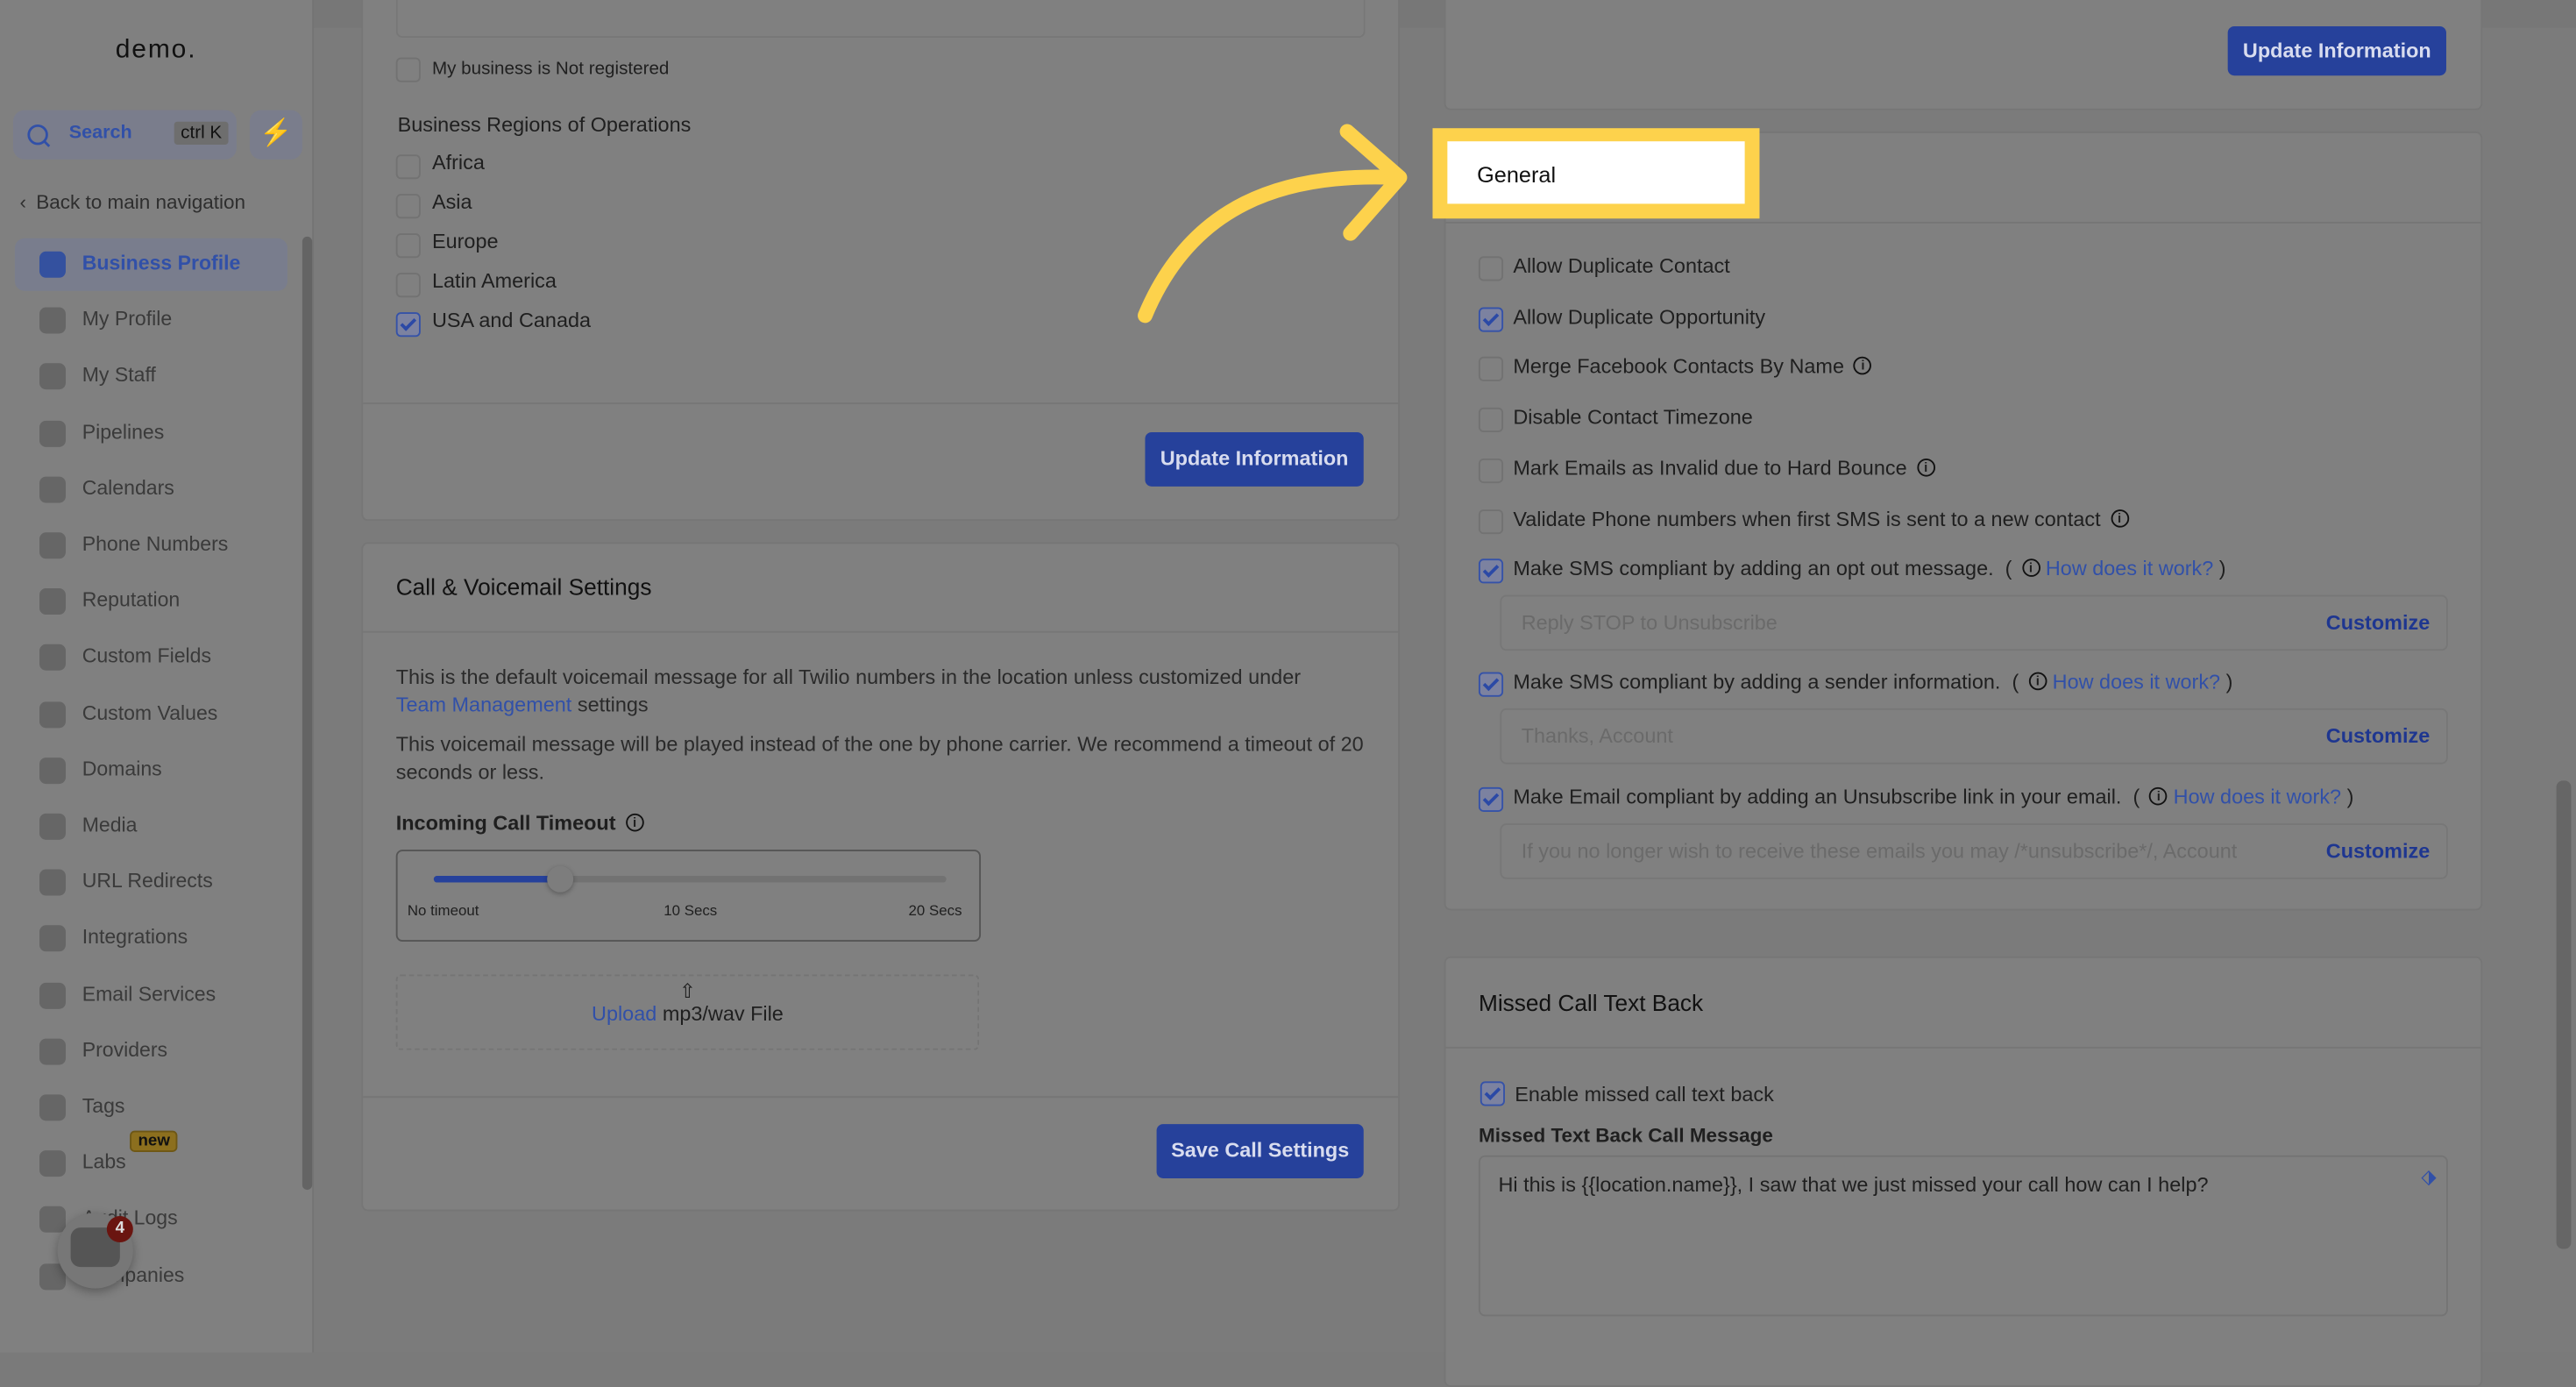 Image resolution: width=2576 pixels, height=1387 pixels. Describe the element at coordinates (511, 320) in the screenshot. I see `region-label: USA and Canada` at that location.